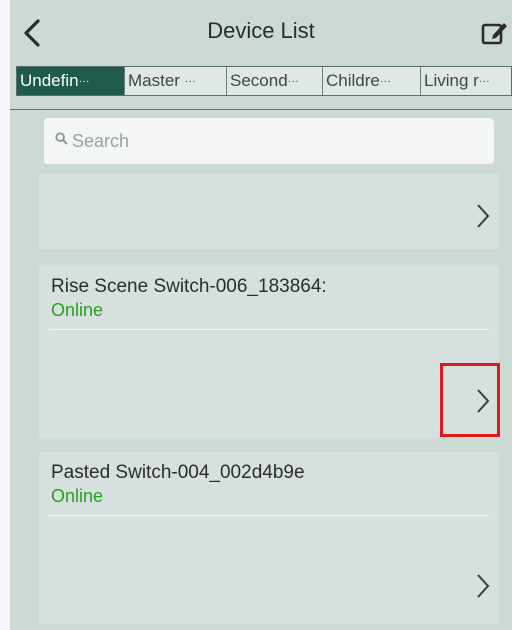 The width and height of the screenshot is (512, 630). I want to click on page-title: Device List, so click(261, 30).